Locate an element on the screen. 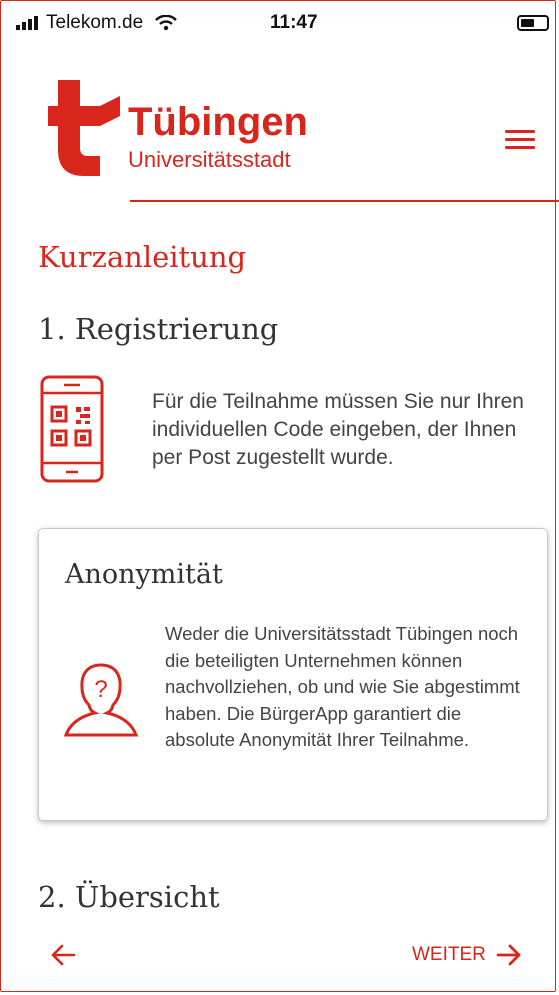 This screenshot has width=559, height=995. arrow-right-icon is located at coordinates (508, 955).